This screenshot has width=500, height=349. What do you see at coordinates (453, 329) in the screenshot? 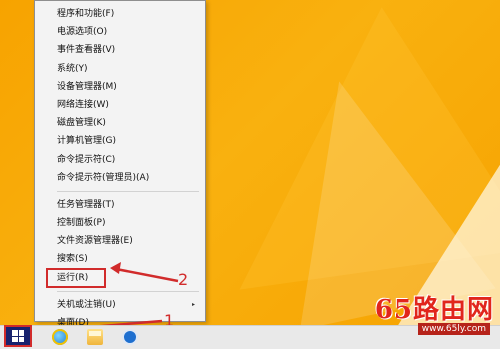
I see `watermark-url: www.65ly.com` at bounding box center [453, 329].